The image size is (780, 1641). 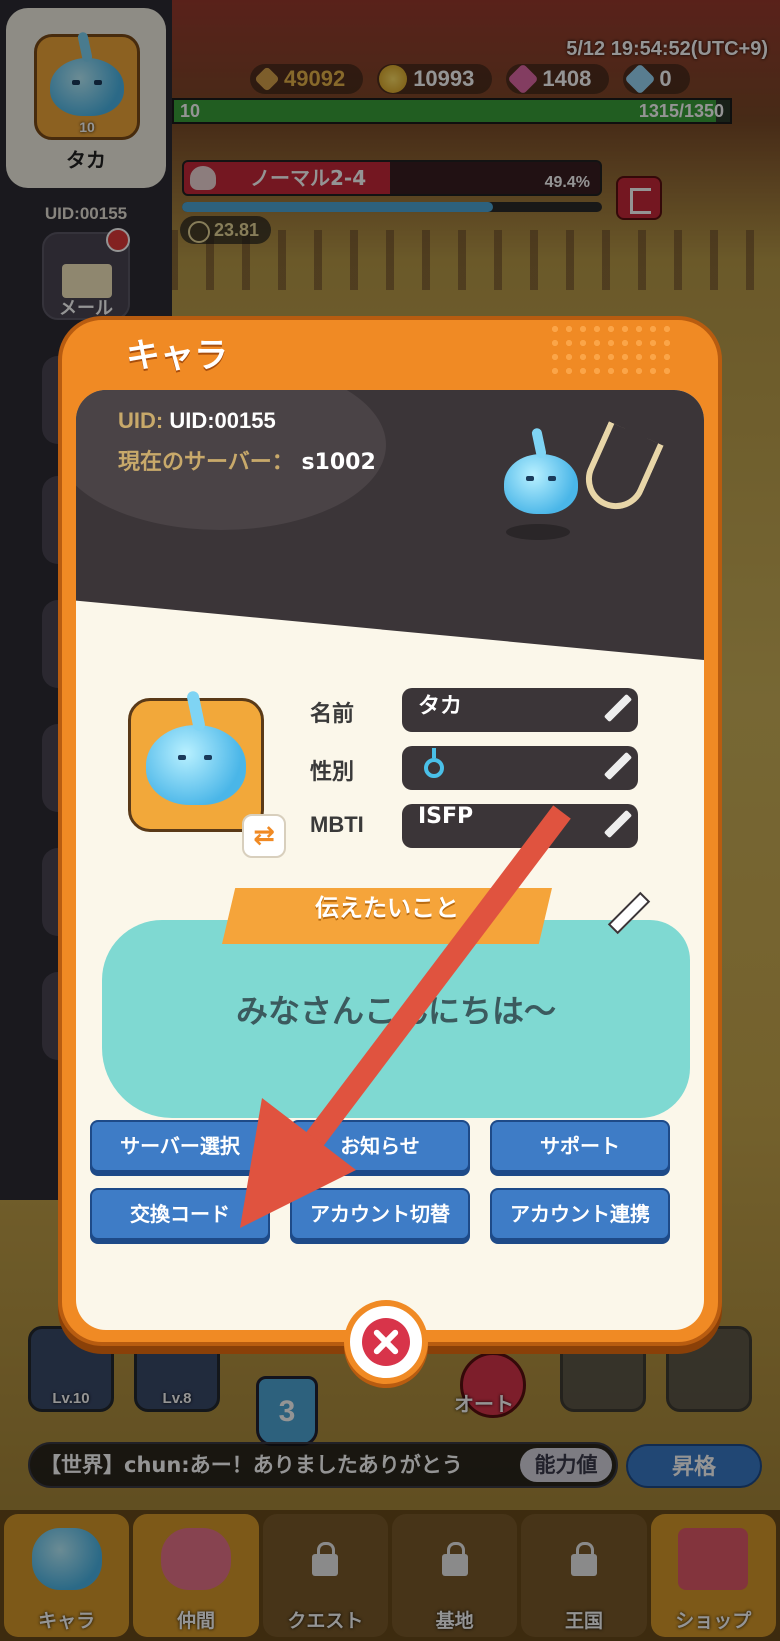 What do you see at coordinates (446, 816) in the screenshot?
I see `mbti-value: ISFP` at bounding box center [446, 816].